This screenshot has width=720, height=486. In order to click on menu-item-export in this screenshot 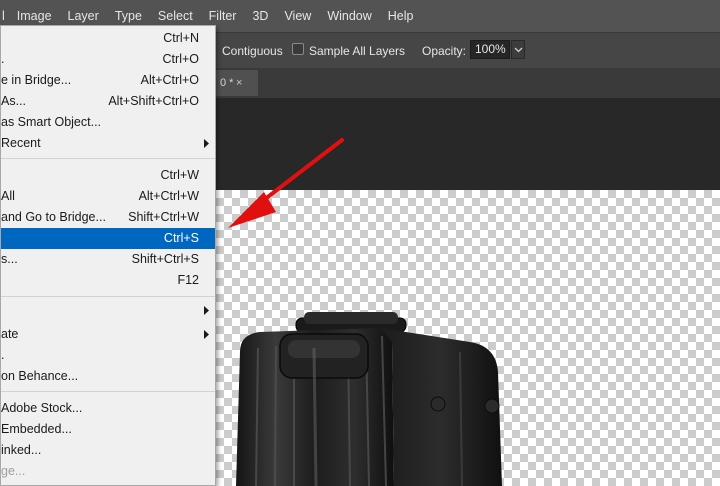, I will do `click(108, 310)`.